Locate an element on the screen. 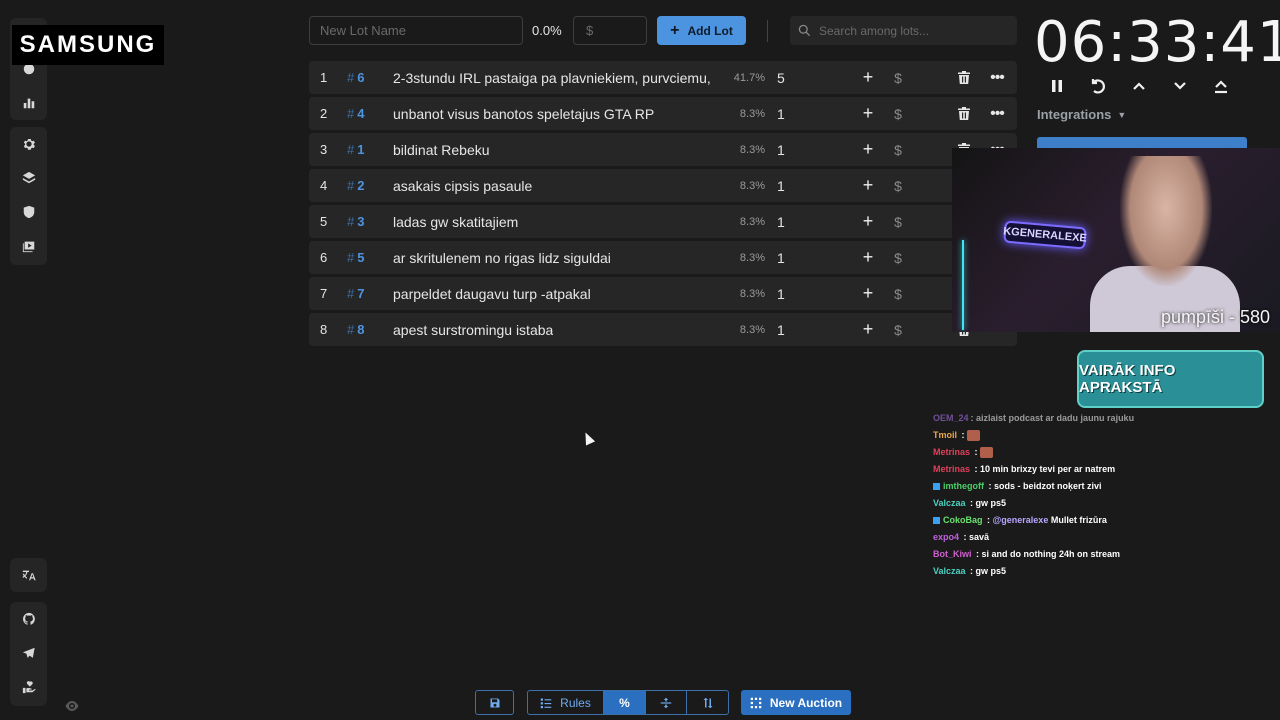  new-lot-percent: 0.0% is located at coordinates (547, 30).